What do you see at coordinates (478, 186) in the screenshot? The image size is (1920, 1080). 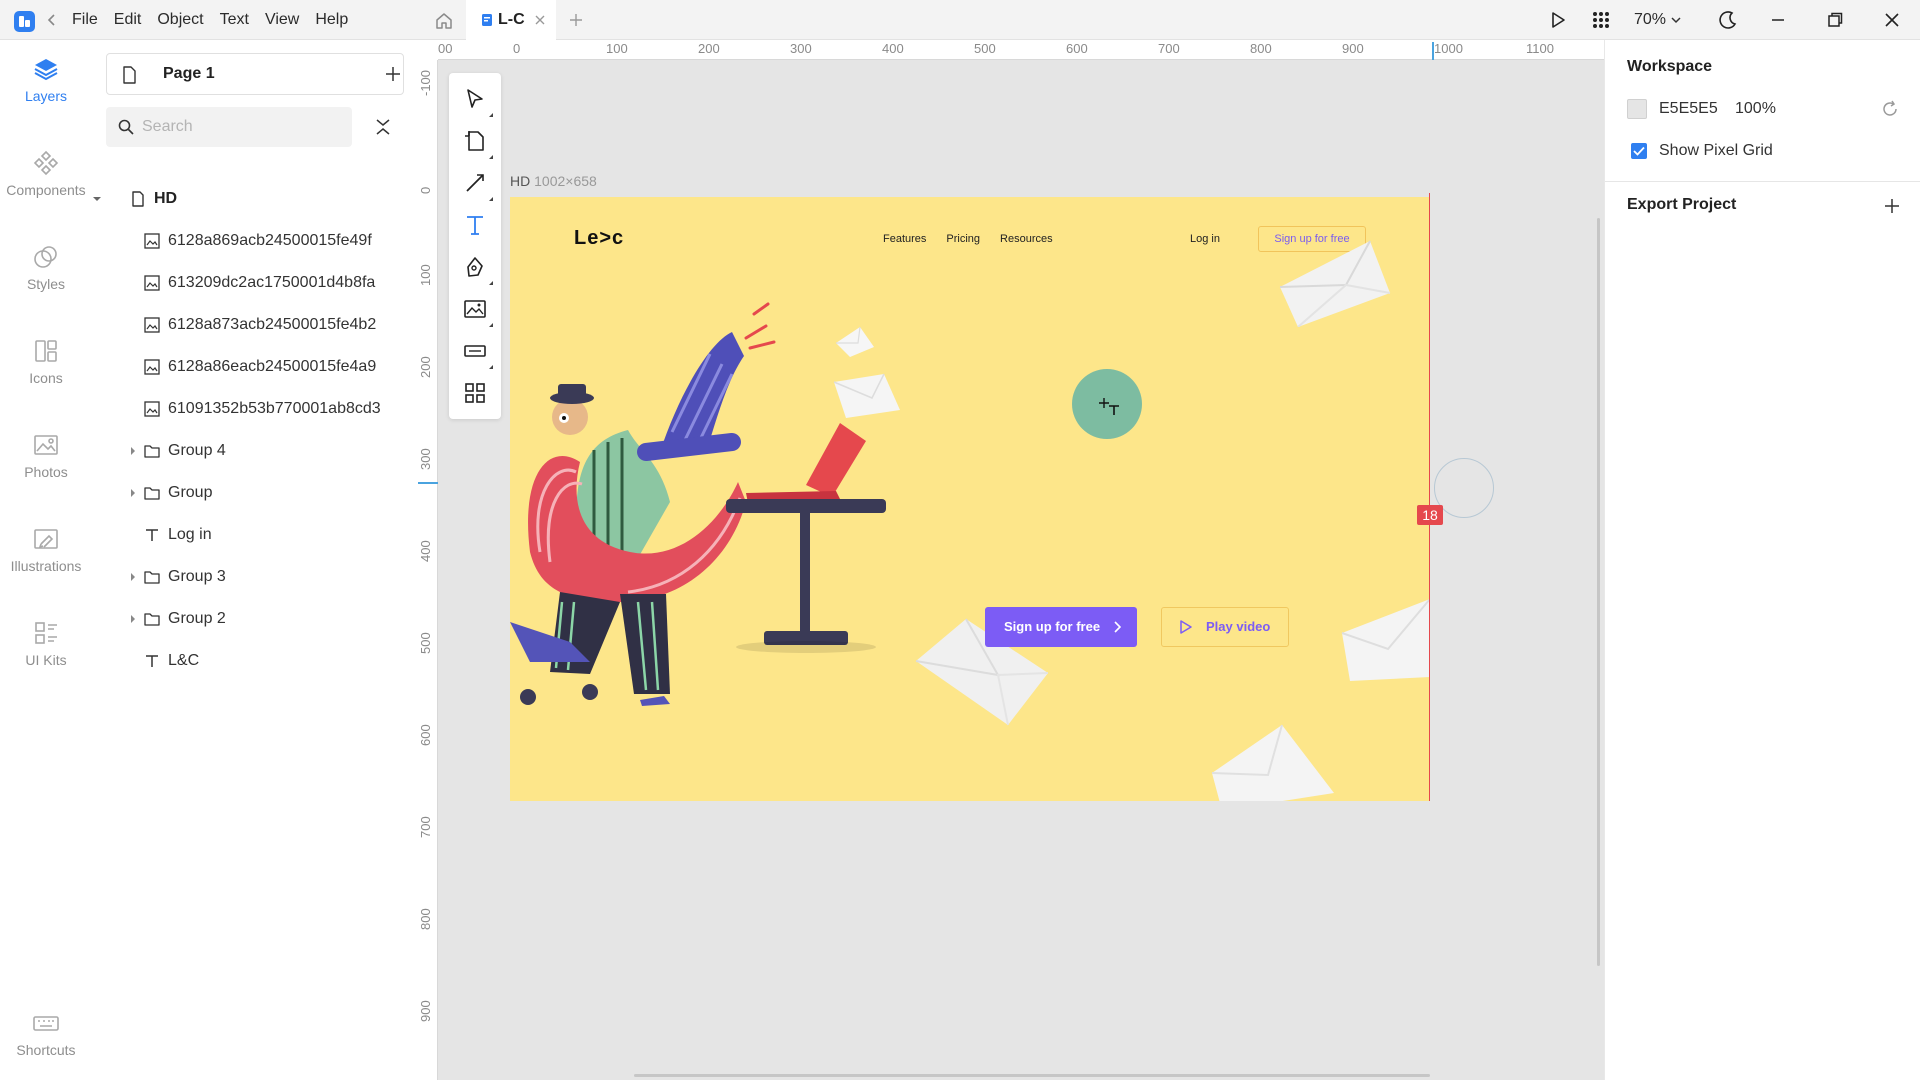 I see `line-tool-icon` at bounding box center [478, 186].